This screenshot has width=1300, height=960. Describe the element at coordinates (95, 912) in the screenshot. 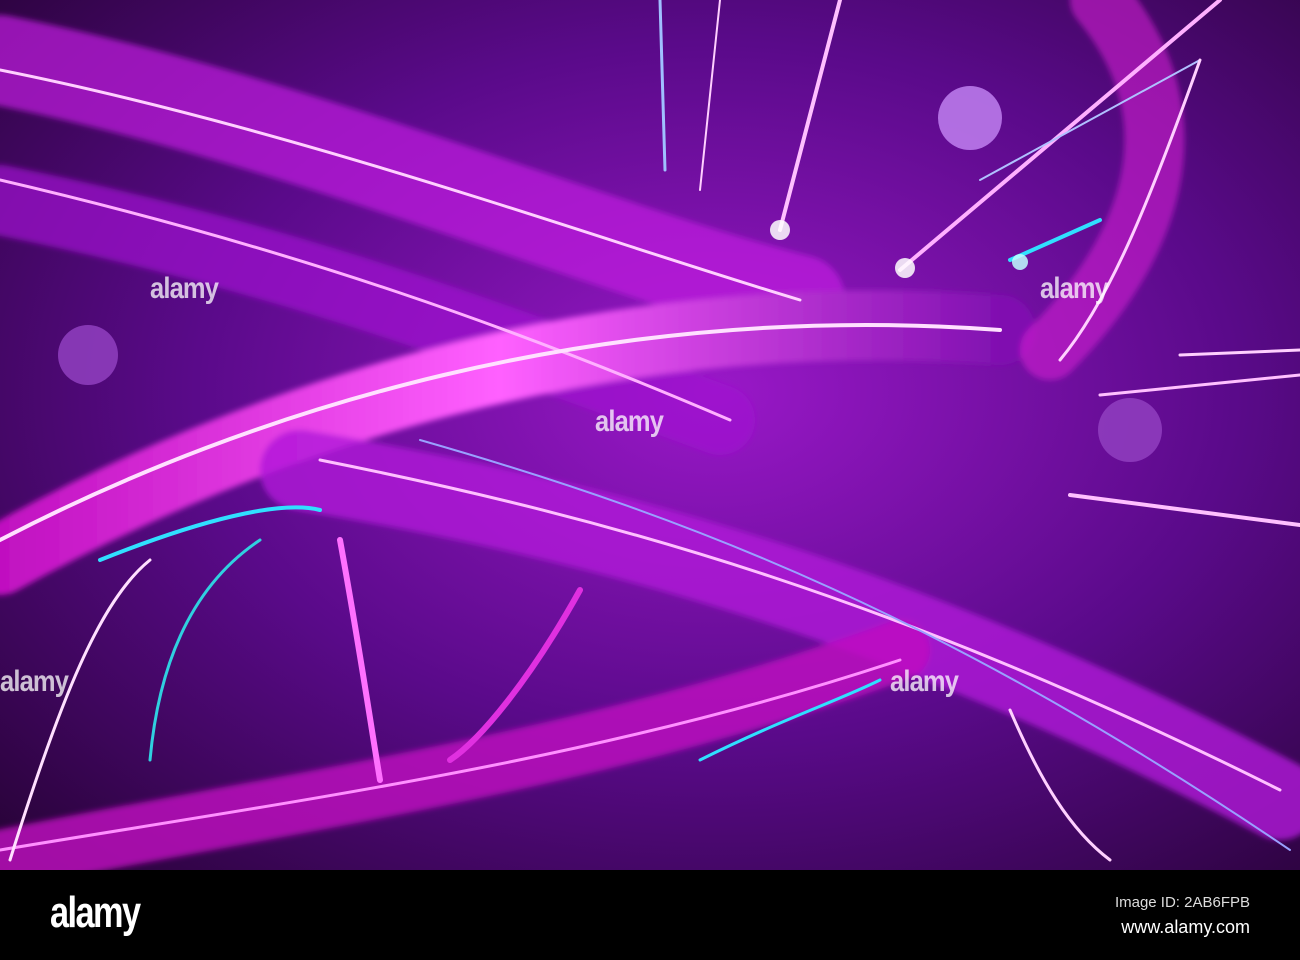

I see `alamy-logo: alamy` at that location.